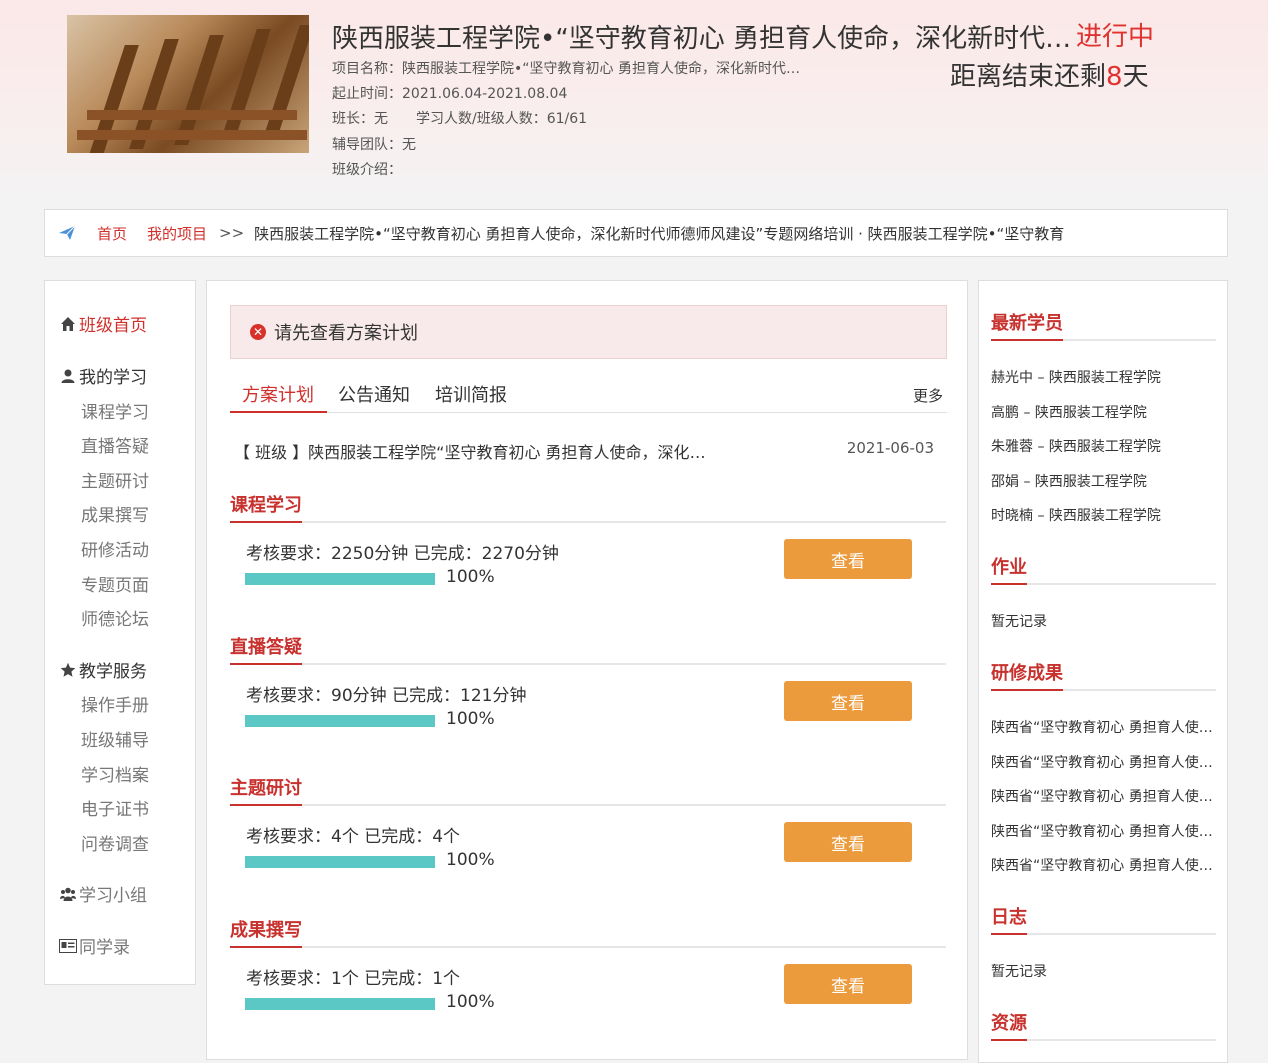 The height and width of the screenshot is (1063, 1268). What do you see at coordinates (1009, 919) in the screenshot?
I see `journal-title: 日志` at bounding box center [1009, 919].